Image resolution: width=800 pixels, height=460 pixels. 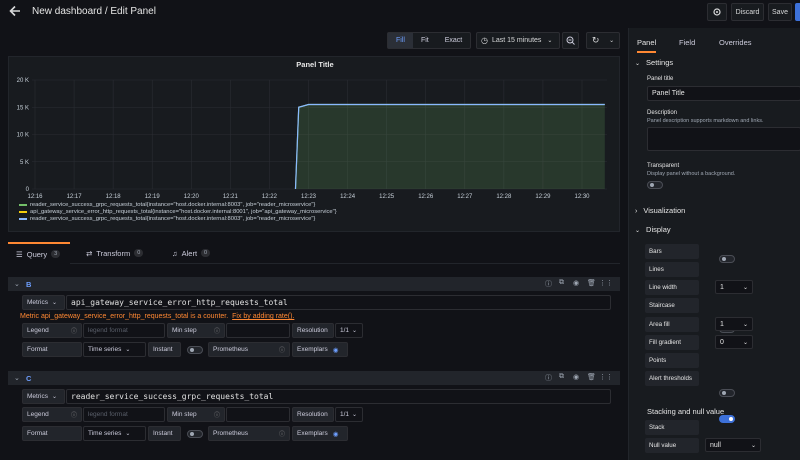 What do you see at coordinates (105, 349) in the screenshot?
I see `format-value: Time series` at bounding box center [105, 349].